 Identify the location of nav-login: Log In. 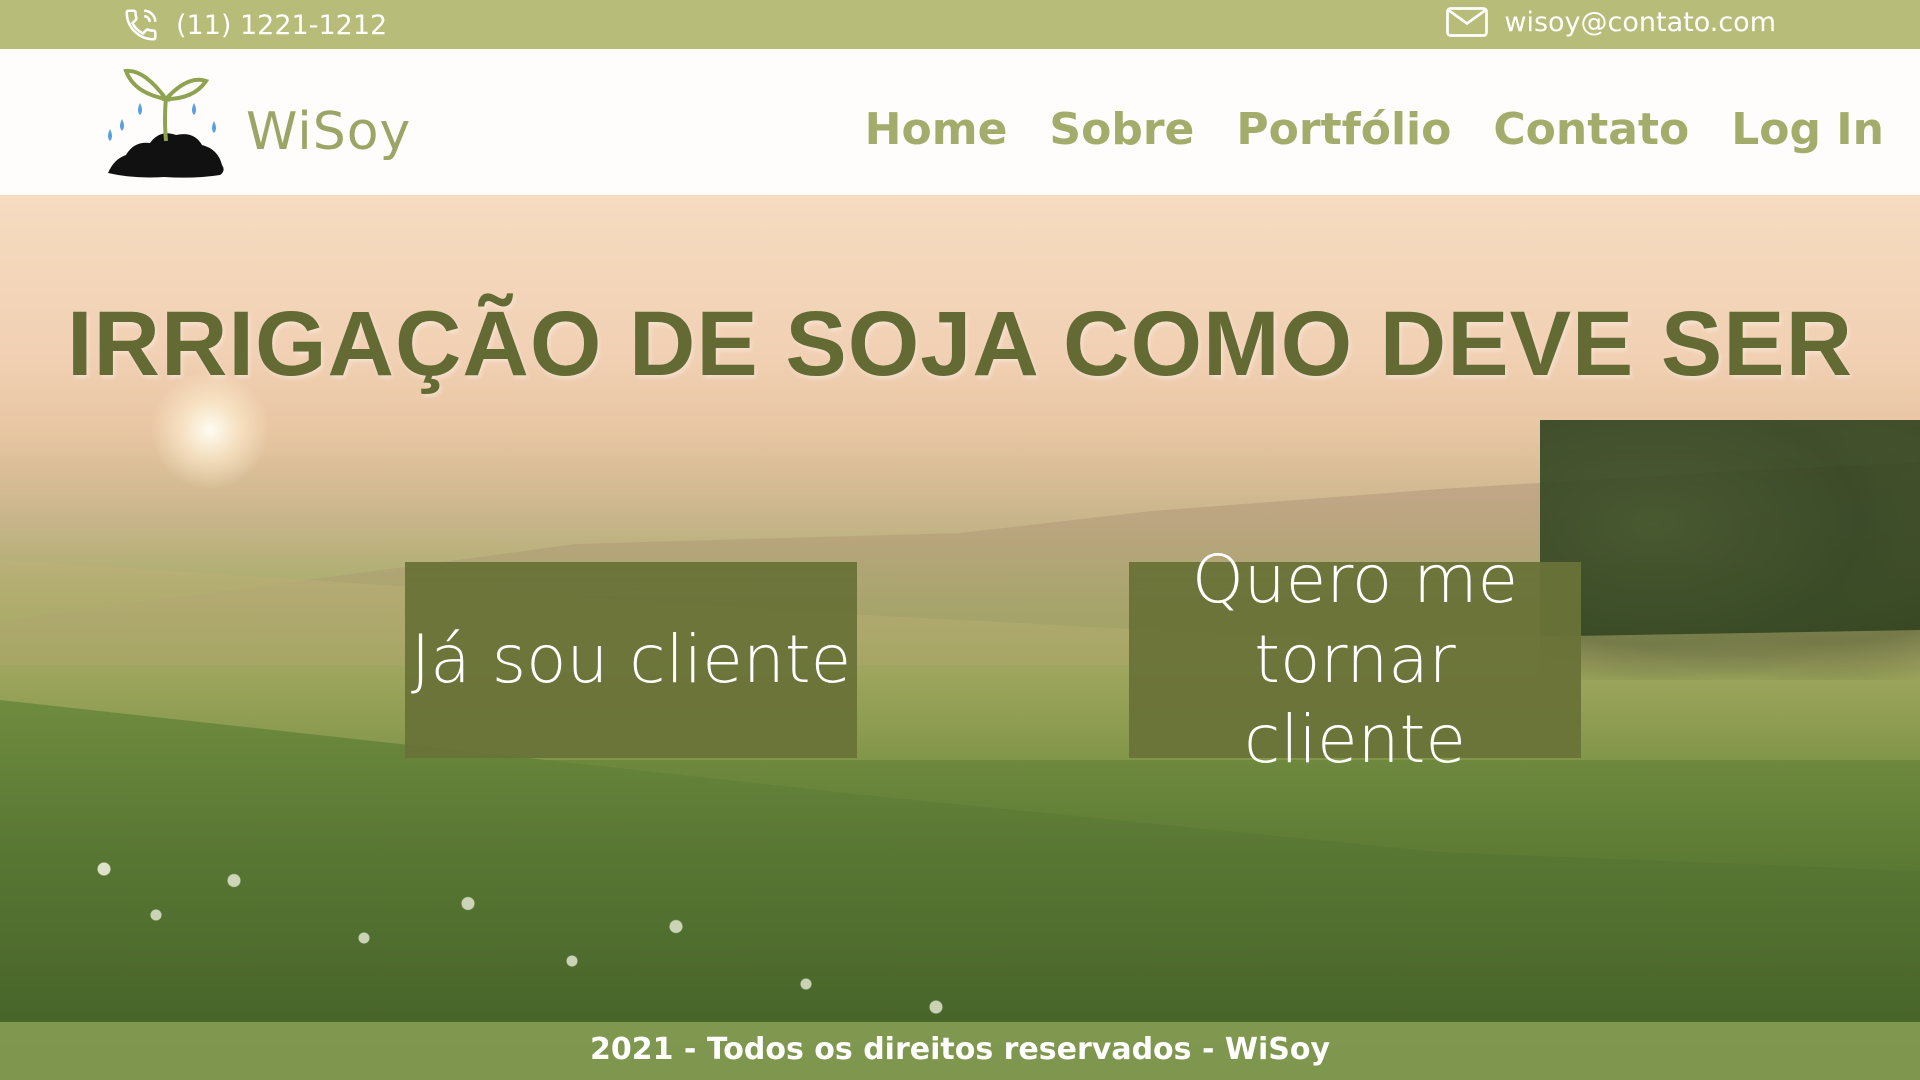
(1807, 129).